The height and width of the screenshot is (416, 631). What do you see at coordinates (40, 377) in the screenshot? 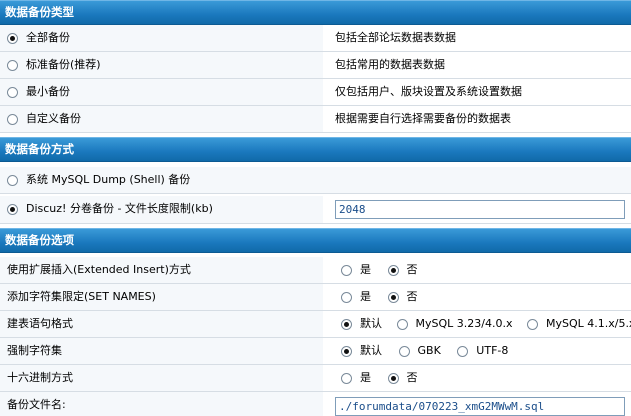
I see `option-label: 十六进制方式` at bounding box center [40, 377].